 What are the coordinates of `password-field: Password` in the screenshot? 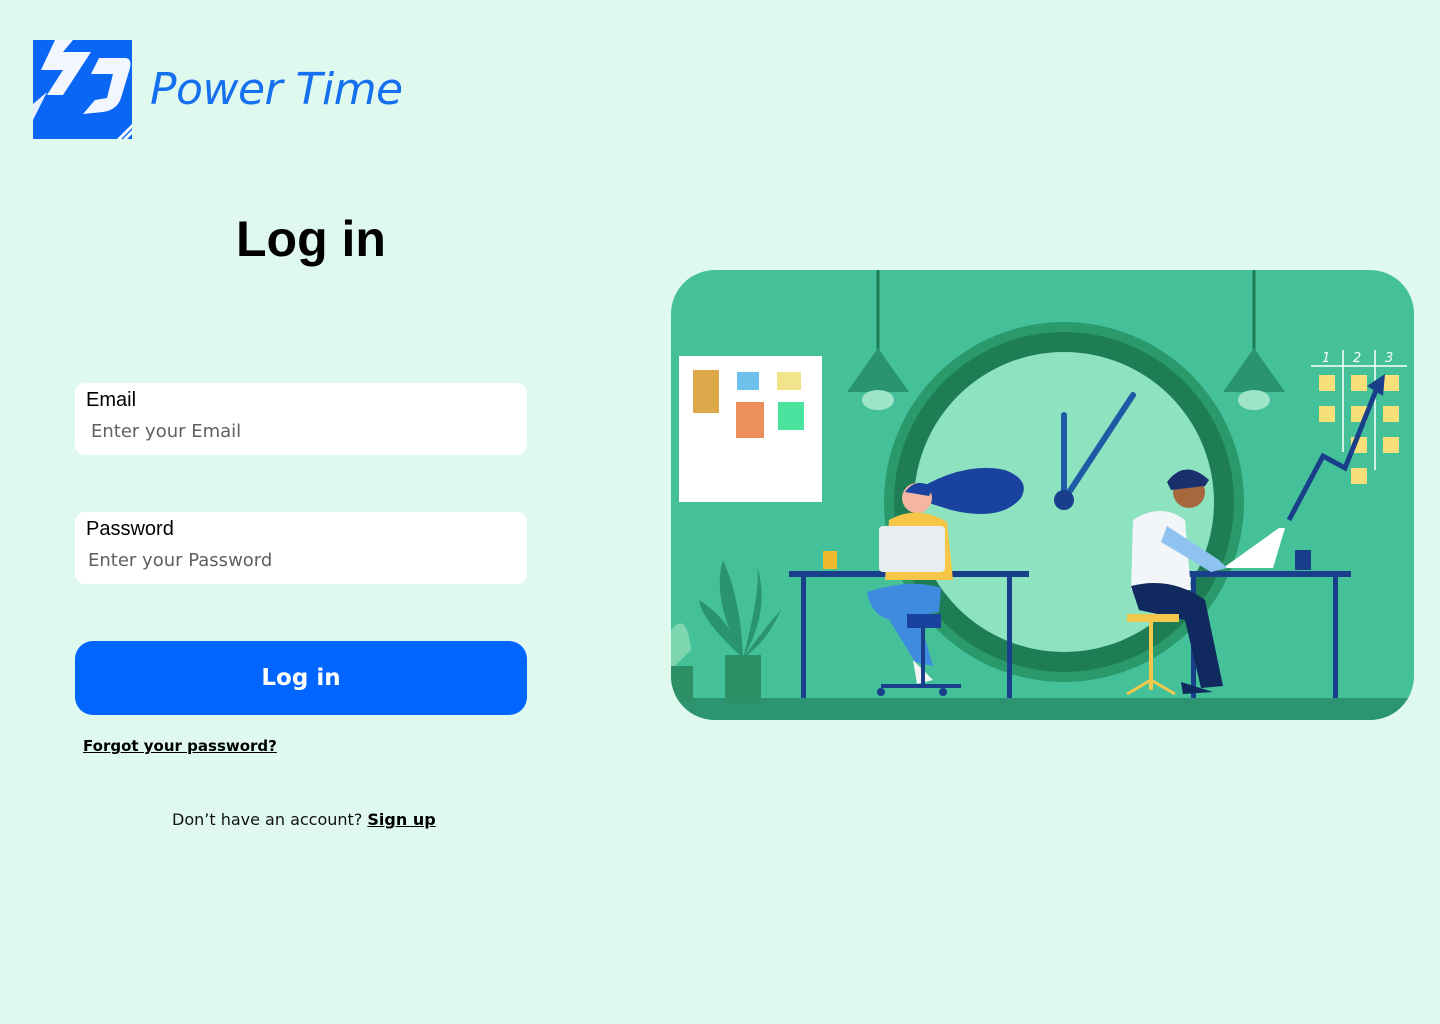 It's located at (301, 548).